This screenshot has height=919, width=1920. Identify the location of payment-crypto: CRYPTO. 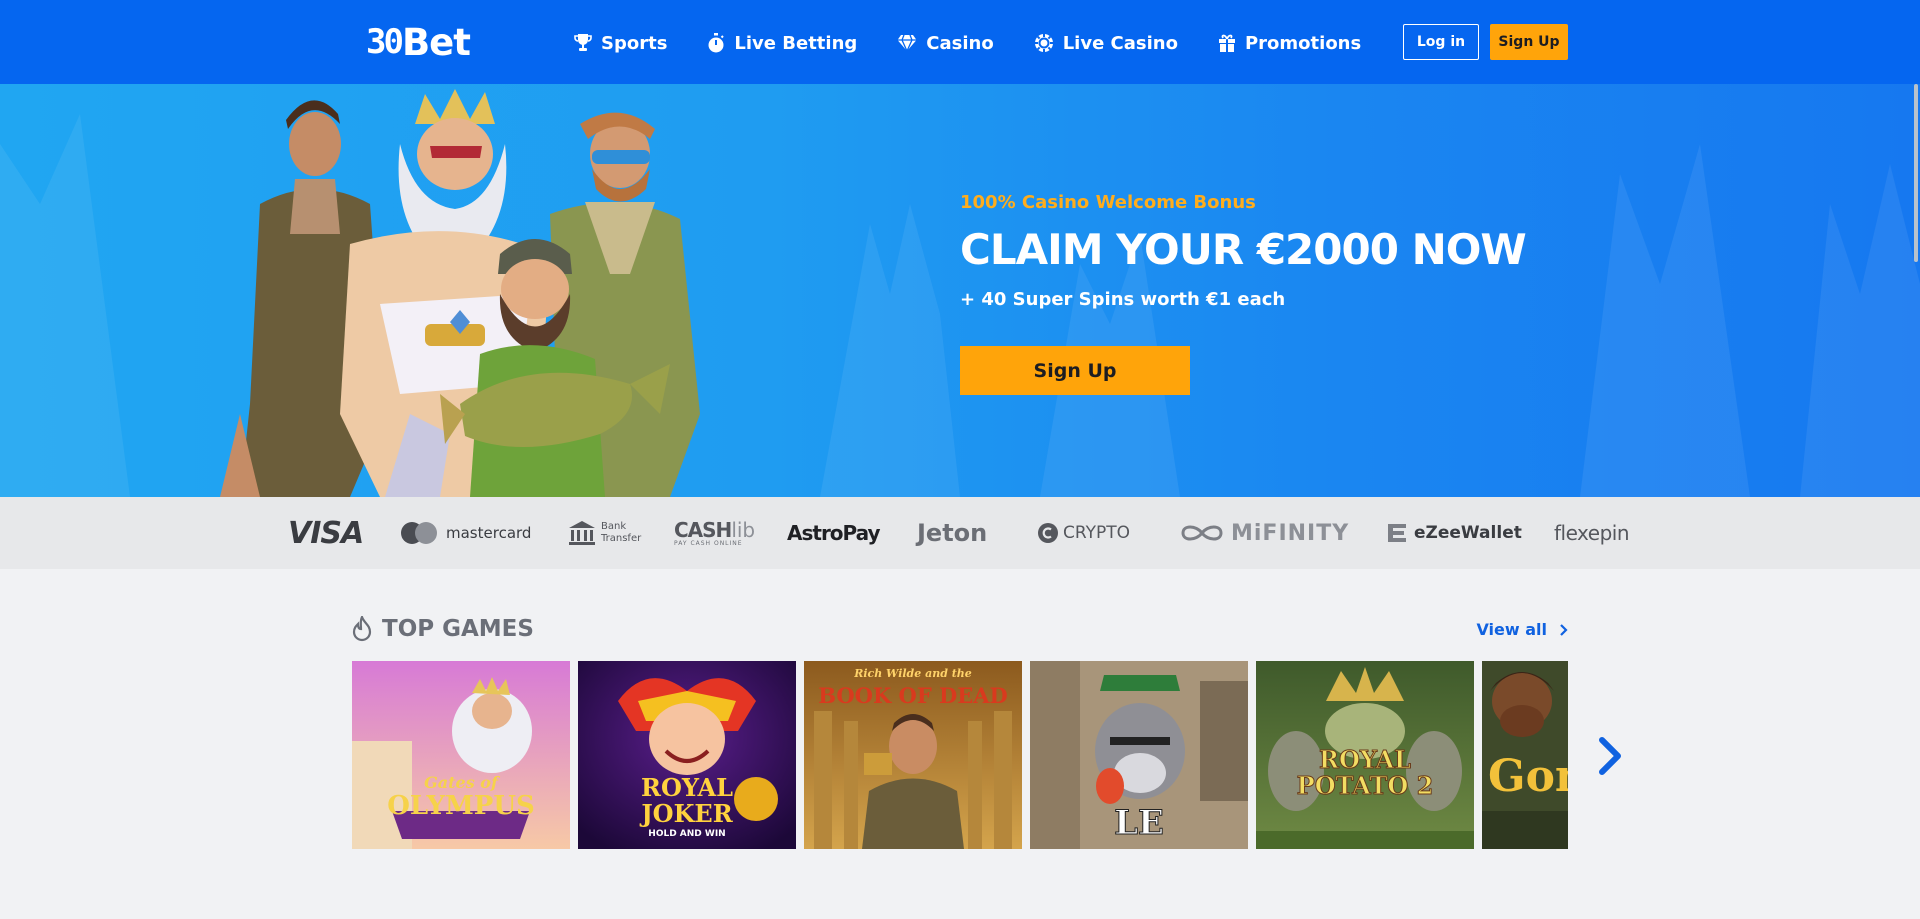
(1083, 533).